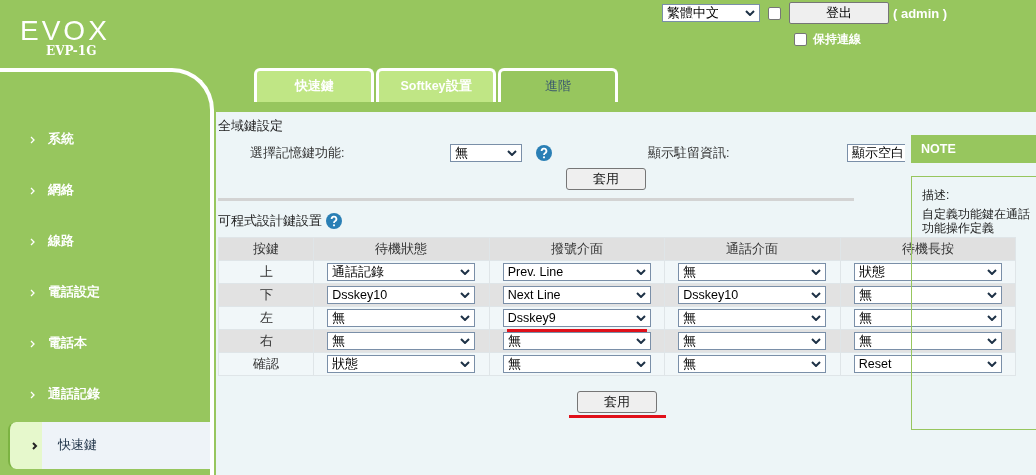 This screenshot has width=1036, height=475. I want to click on table-cell: 確認, so click(266, 364).